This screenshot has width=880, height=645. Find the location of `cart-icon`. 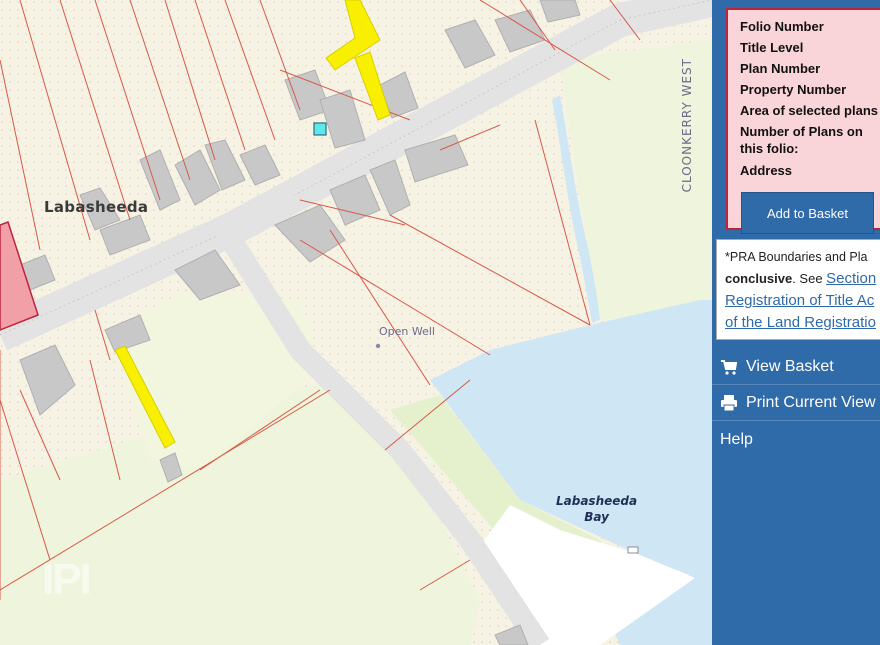

cart-icon is located at coordinates (729, 367).